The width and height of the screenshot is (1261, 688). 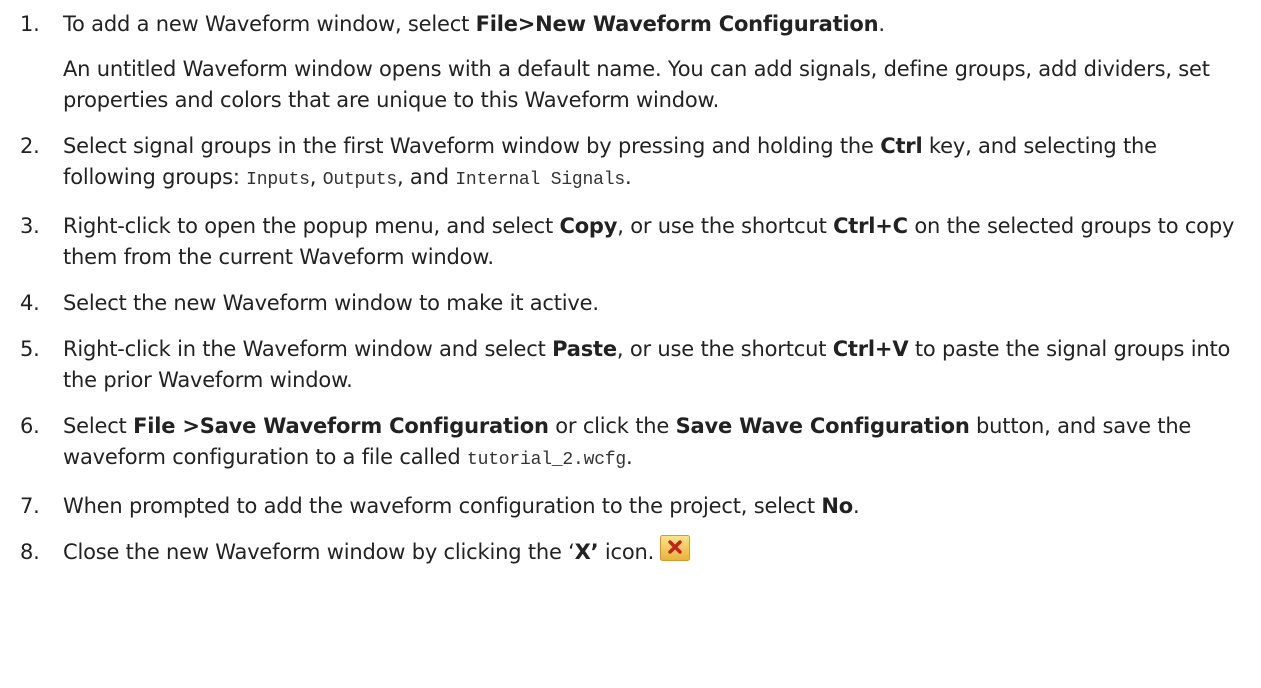 What do you see at coordinates (426, 177) in the screenshot?
I see `text-run: , and` at bounding box center [426, 177].